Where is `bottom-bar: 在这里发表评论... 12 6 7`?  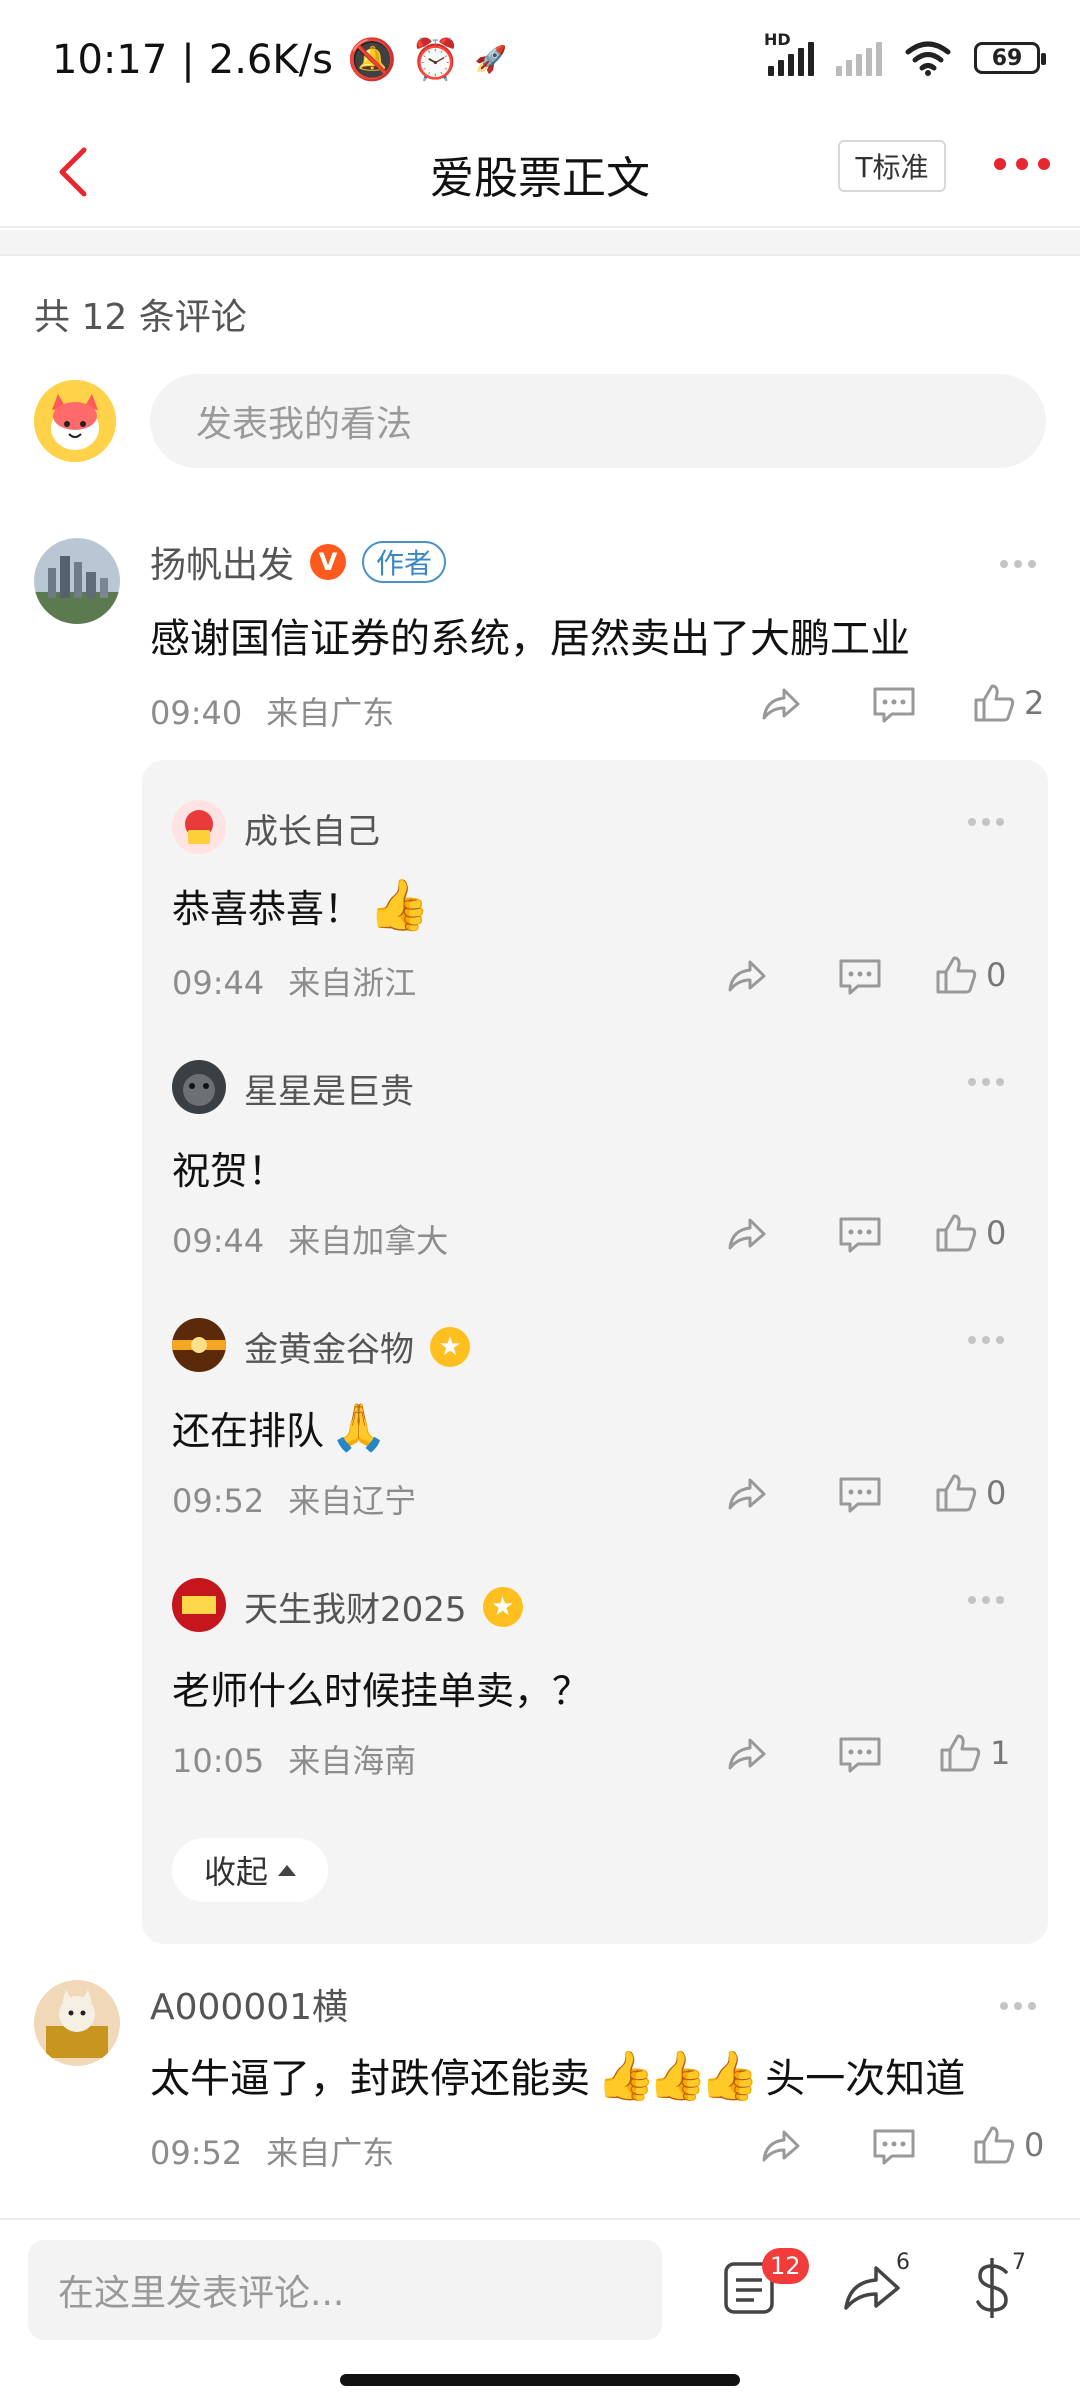
bottom-bar: 在这里发表评论... 12 6 7 is located at coordinates (540, 2309).